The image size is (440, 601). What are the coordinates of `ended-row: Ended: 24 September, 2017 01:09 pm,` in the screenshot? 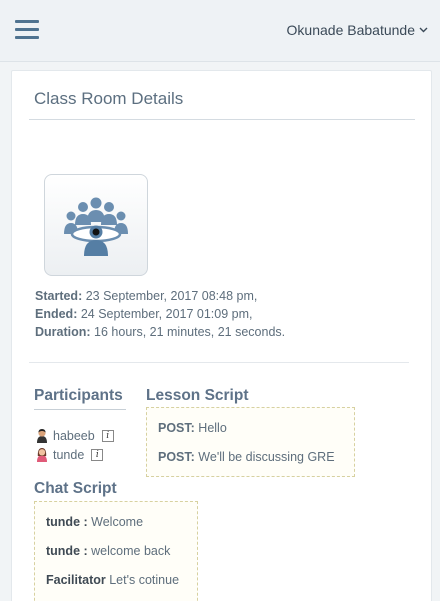 It's located at (144, 314).